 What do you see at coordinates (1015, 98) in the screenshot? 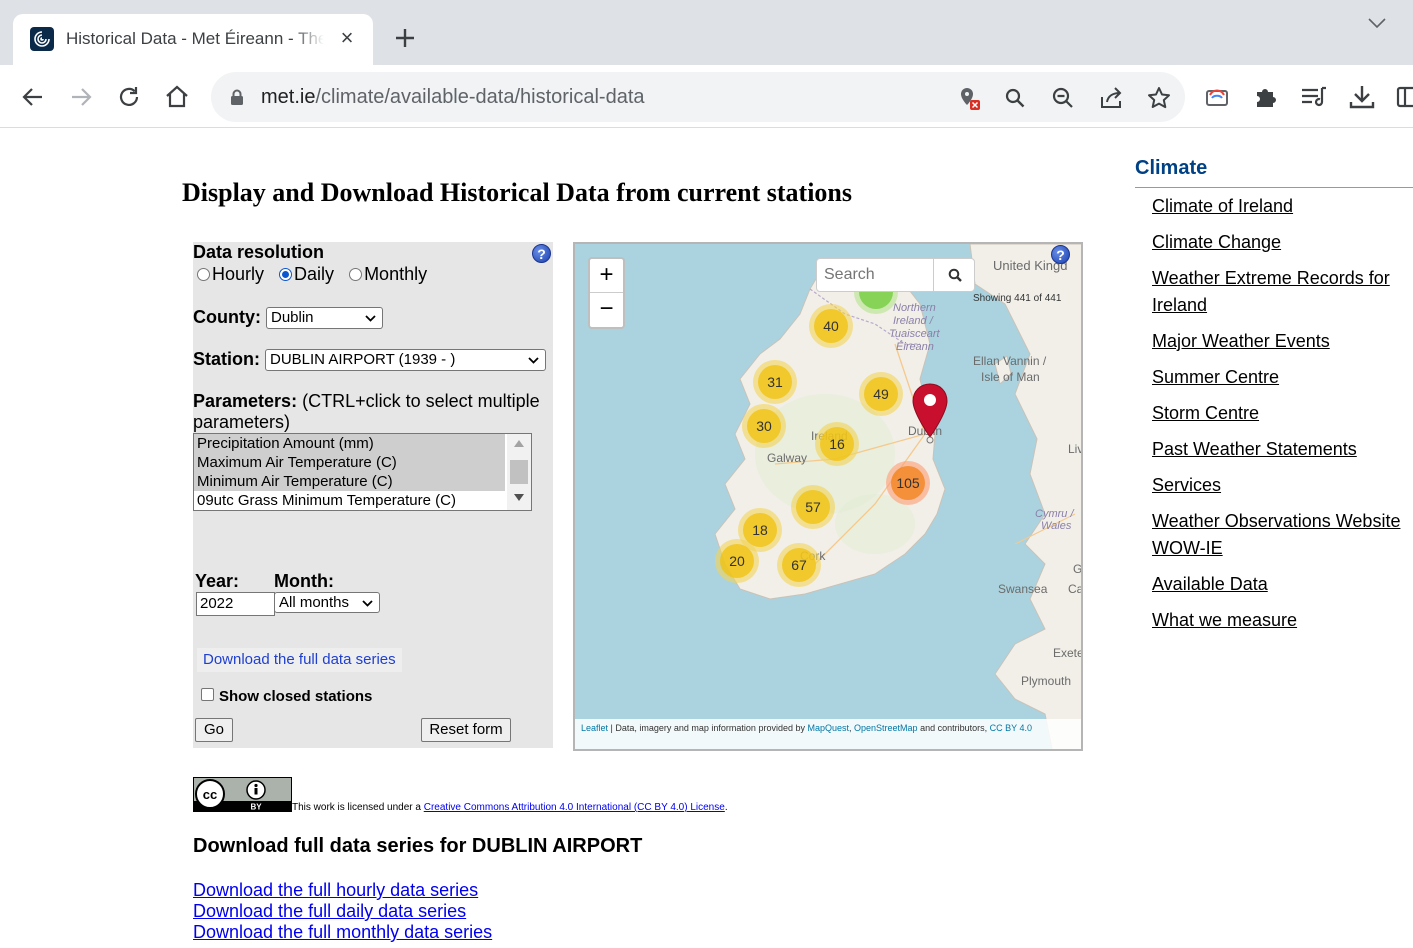
I see `search-icon` at bounding box center [1015, 98].